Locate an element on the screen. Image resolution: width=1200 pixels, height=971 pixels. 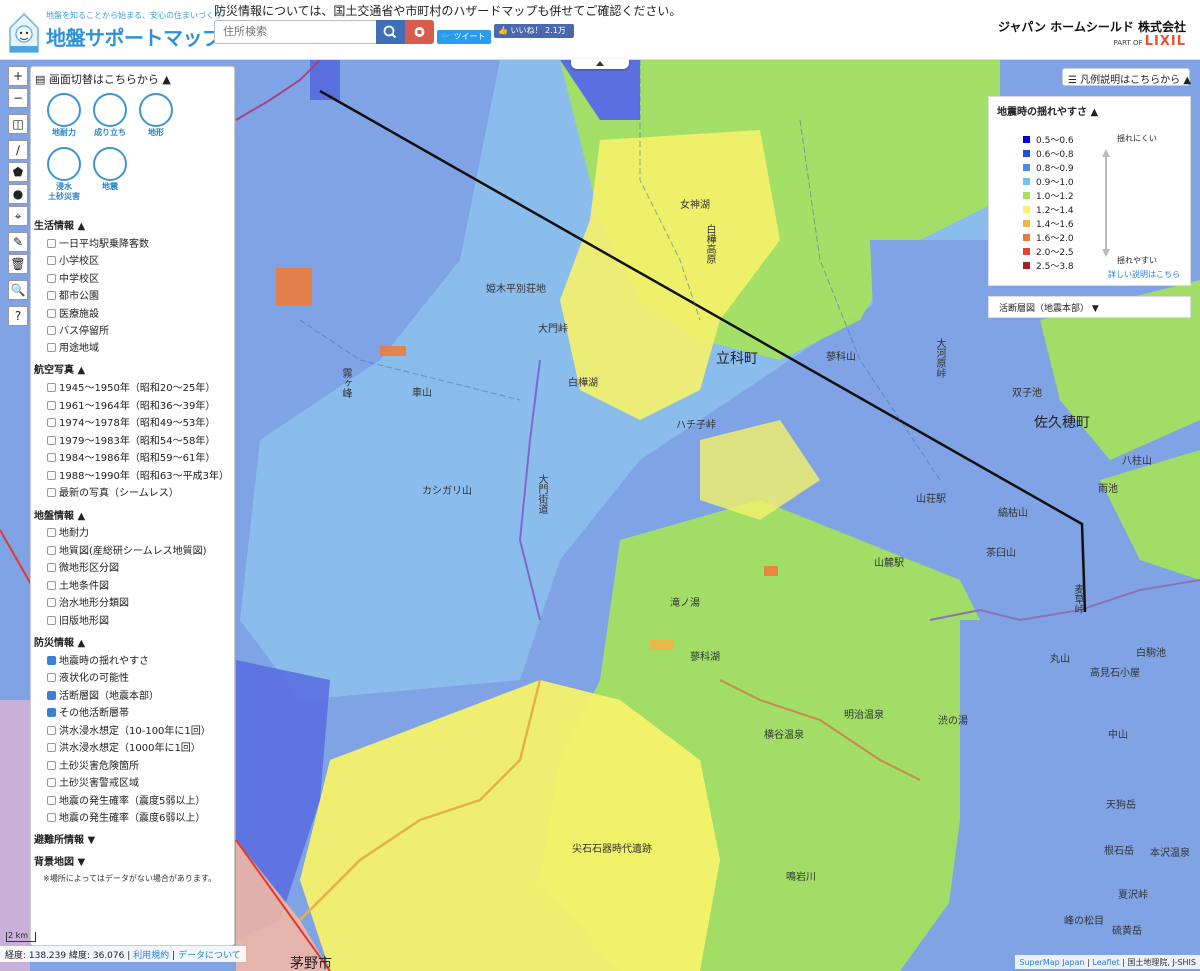
header-collapse-tab is located at coordinates (600, 64).